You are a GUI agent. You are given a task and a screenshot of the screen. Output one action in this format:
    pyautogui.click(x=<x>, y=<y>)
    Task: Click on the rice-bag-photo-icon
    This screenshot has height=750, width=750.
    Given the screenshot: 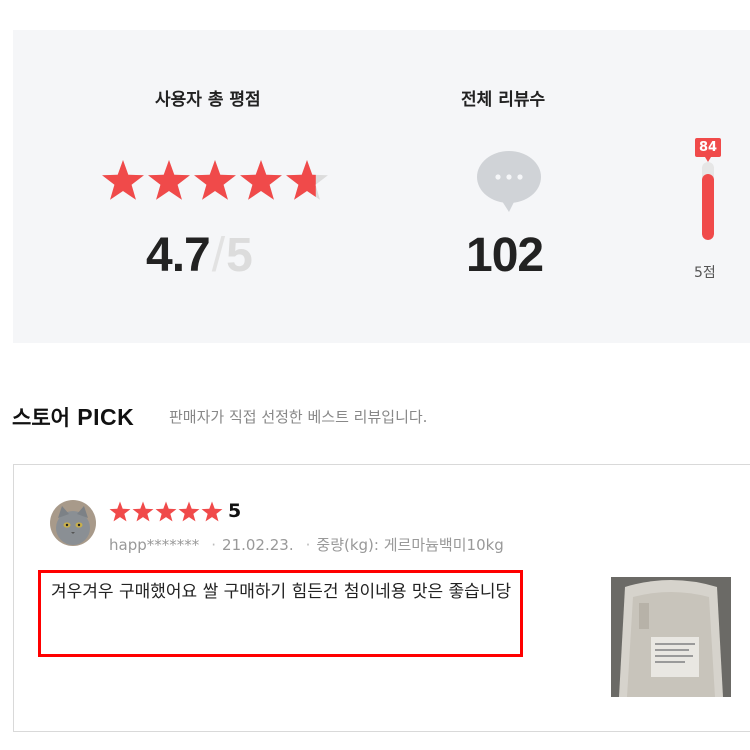 What is the action you would take?
    pyautogui.click(x=671, y=637)
    